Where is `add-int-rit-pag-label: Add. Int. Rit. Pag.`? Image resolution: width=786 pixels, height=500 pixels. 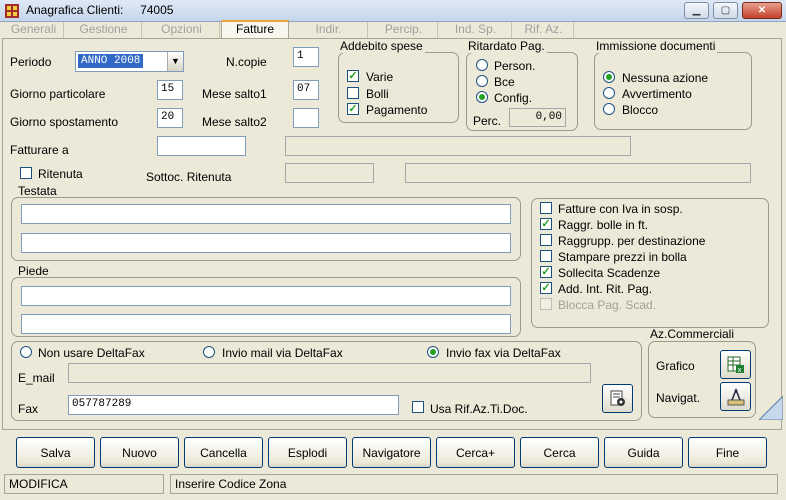
add-int-rit-pag-label: Add. Int. Rit. Pag. is located at coordinates (605, 289).